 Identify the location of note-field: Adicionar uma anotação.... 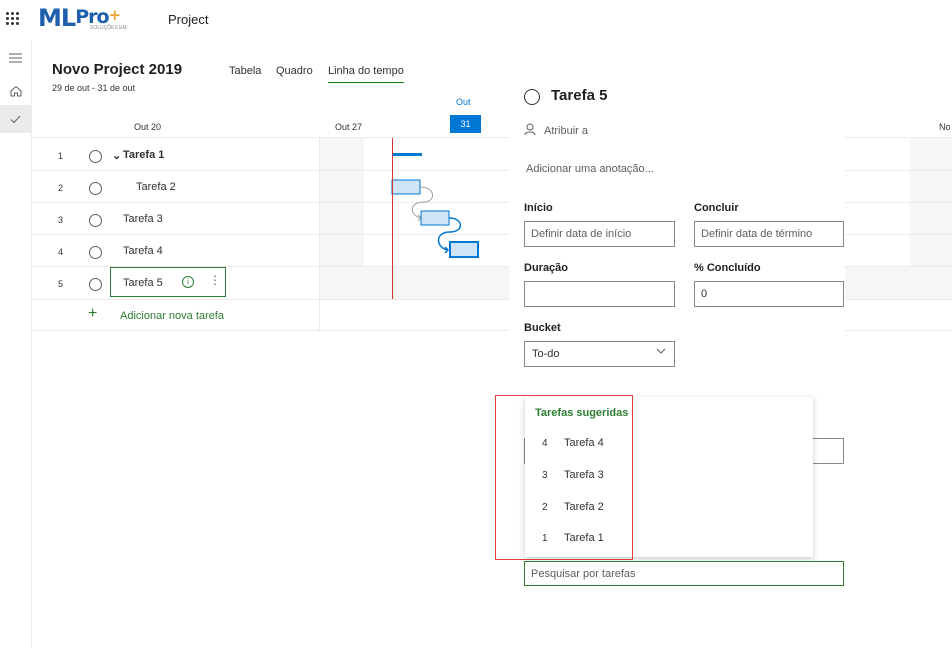
(590, 169).